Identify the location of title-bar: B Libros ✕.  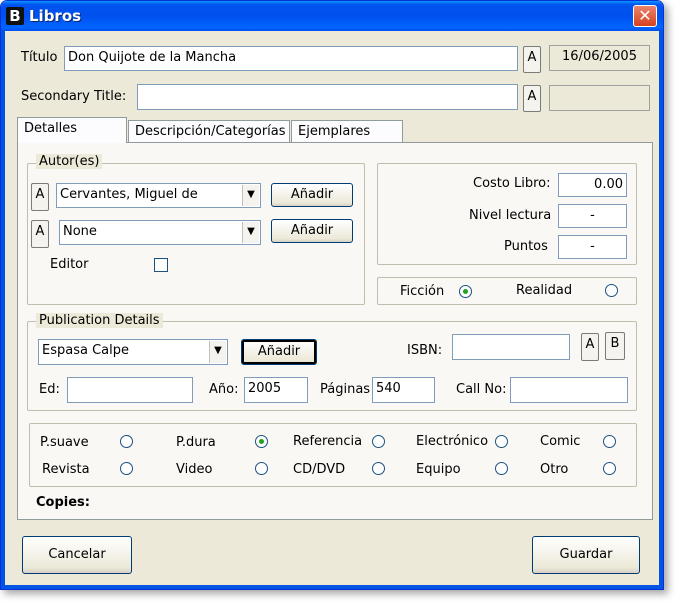
(332, 16).